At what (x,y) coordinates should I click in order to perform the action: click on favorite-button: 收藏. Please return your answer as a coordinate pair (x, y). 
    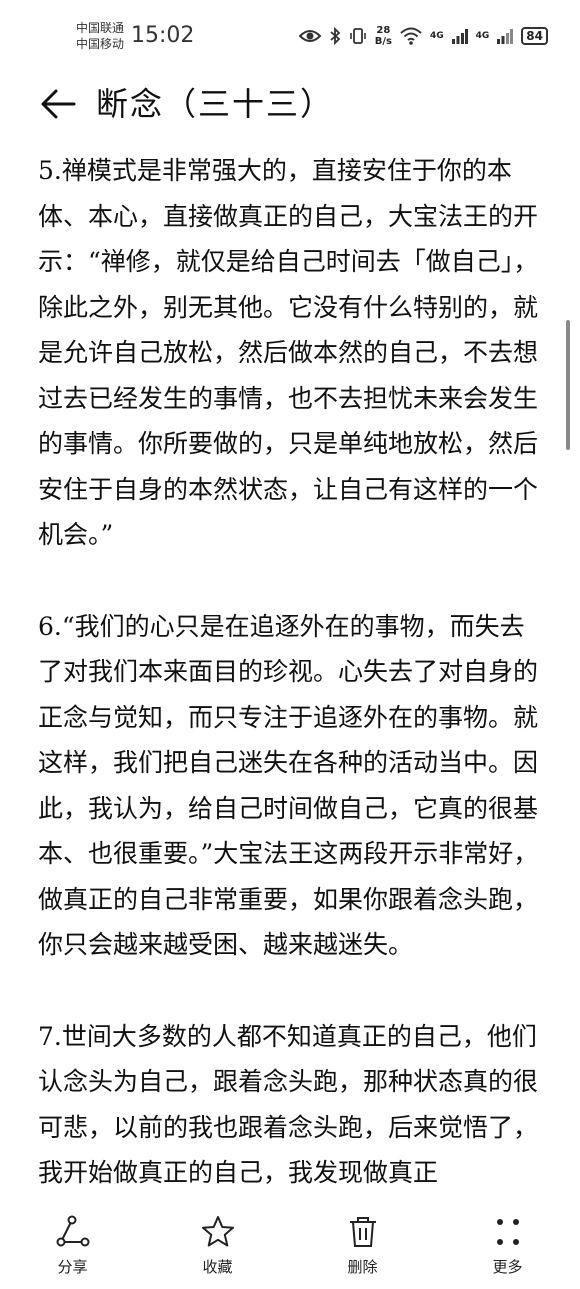
    Looking at the image, I should click on (217, 1244).